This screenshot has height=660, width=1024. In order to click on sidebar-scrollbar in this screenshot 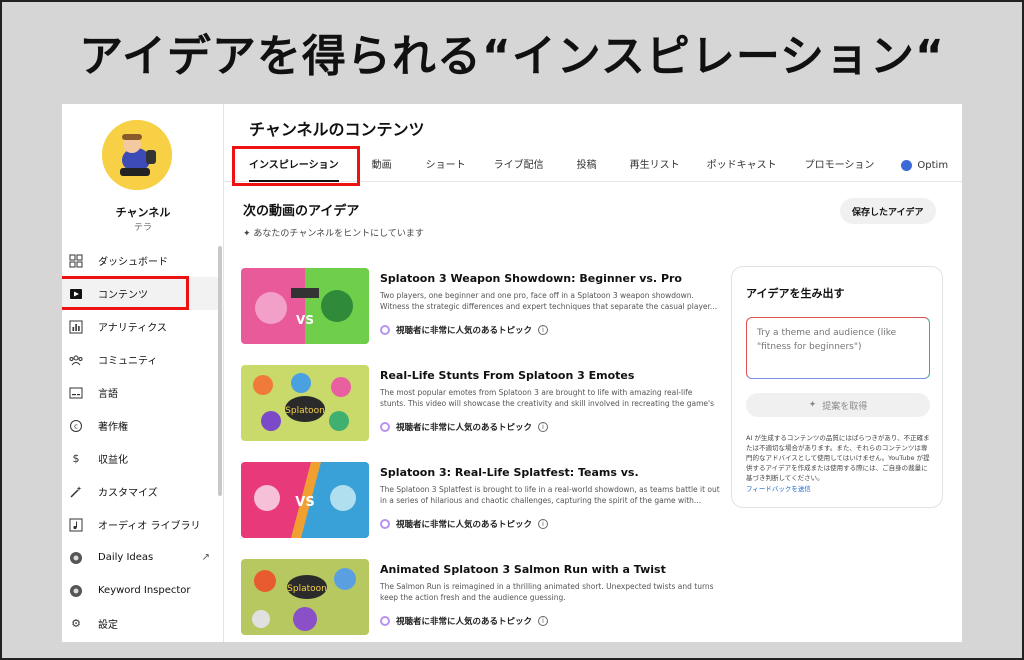, I will do `click(220, 371)`.